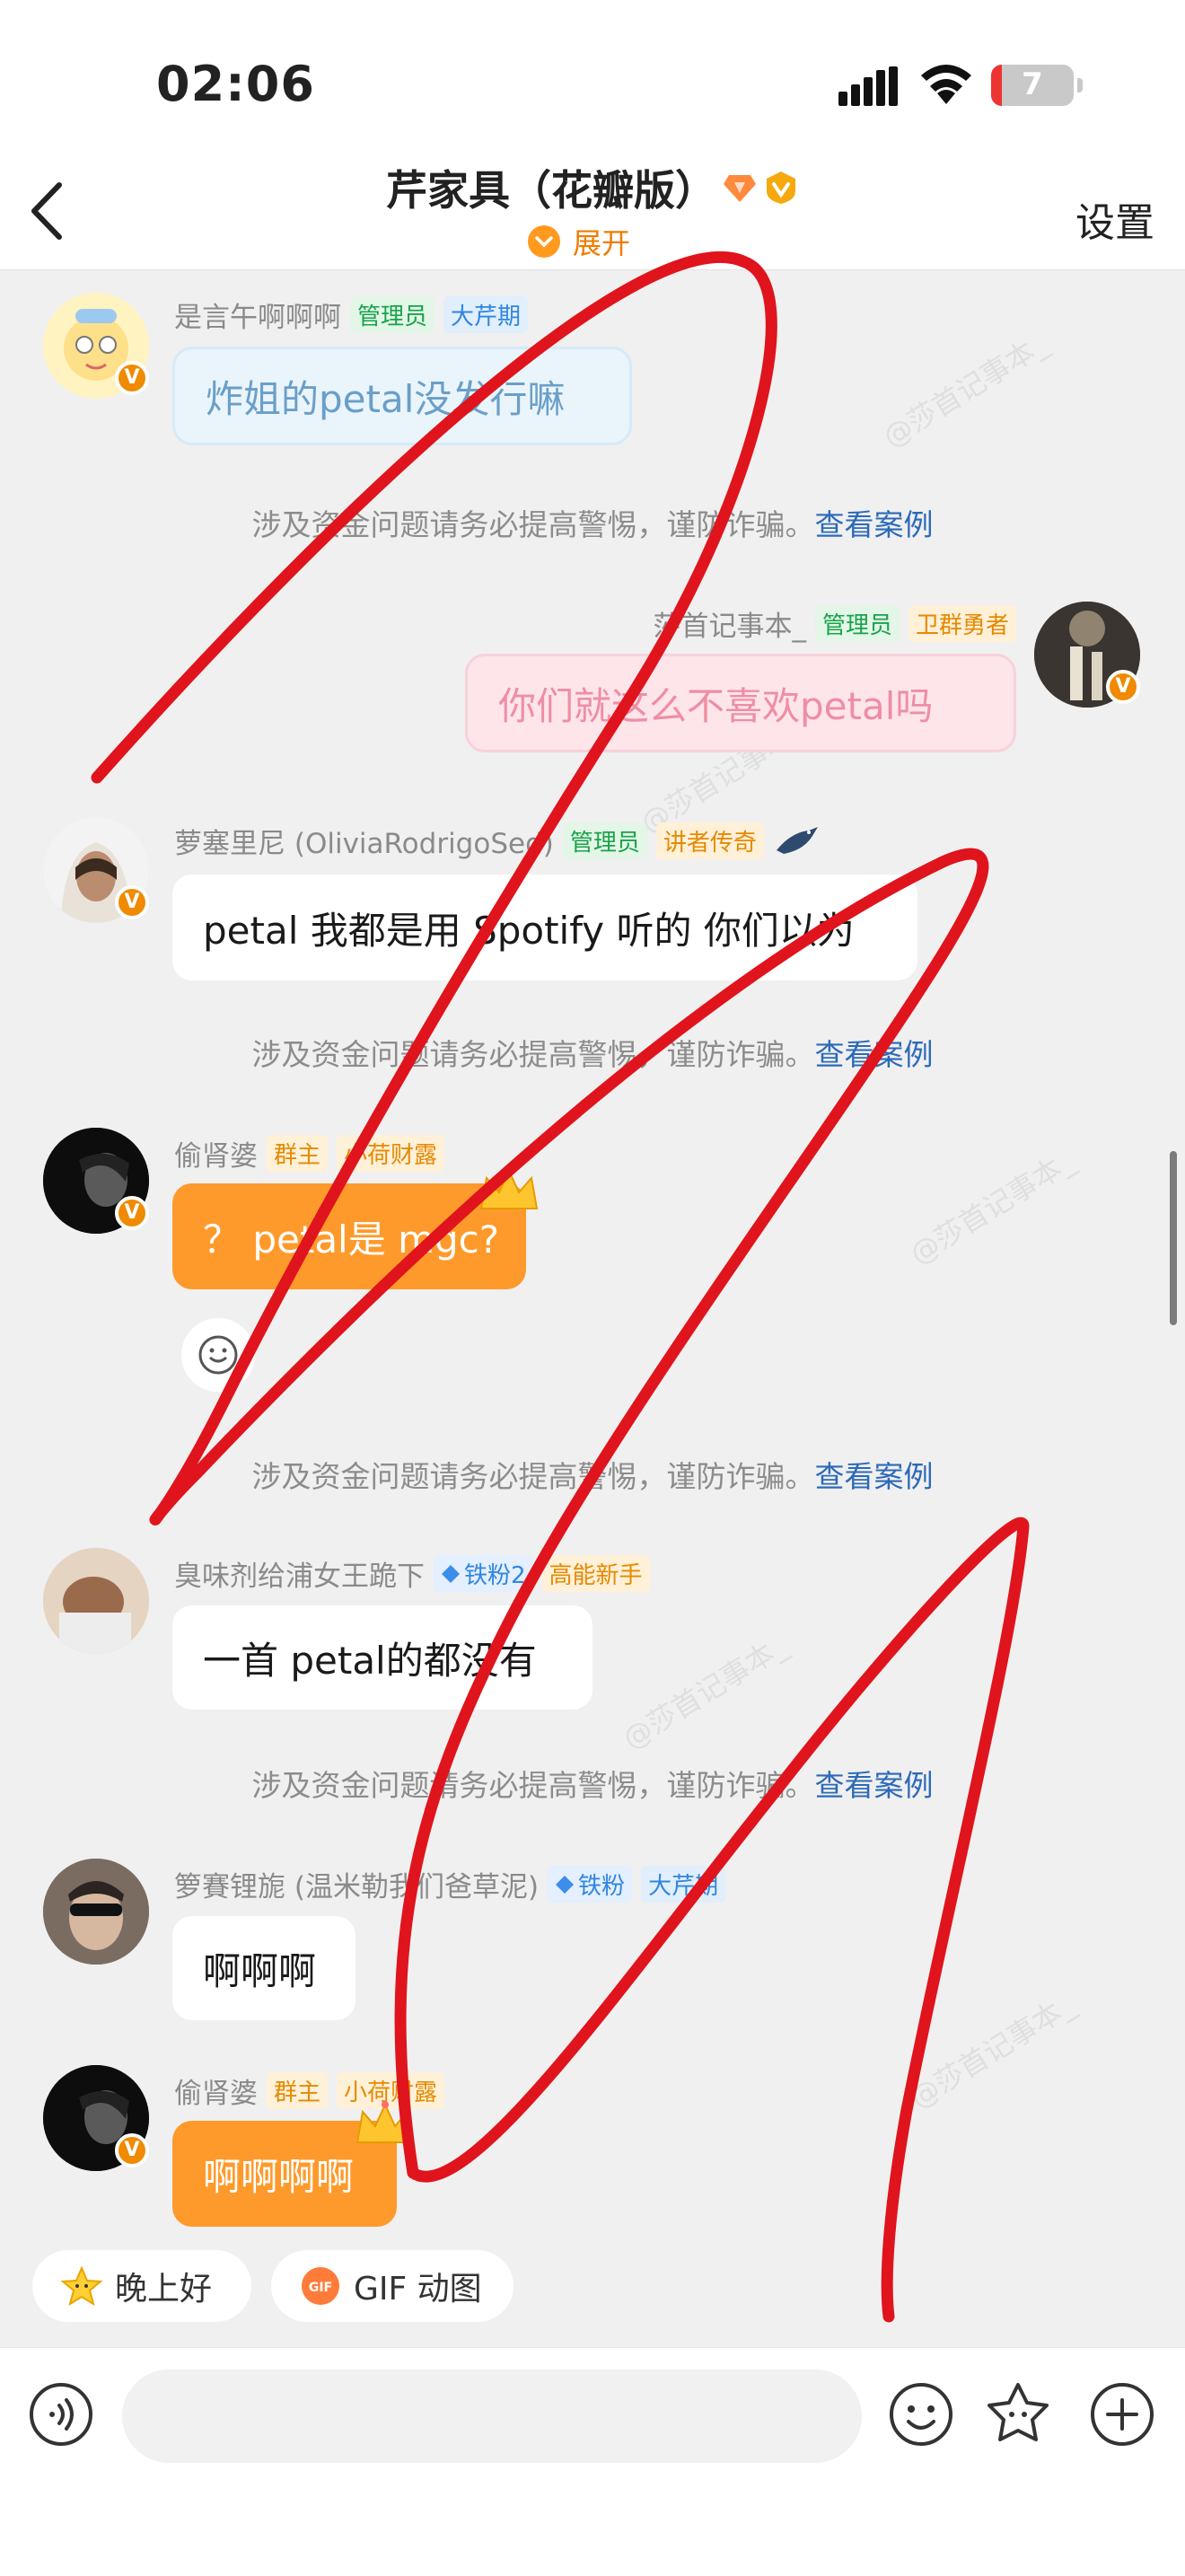 The height and width of the screenshot is (2576, 1185). I want to click on star-emoji-icon, so click(81, 2286).